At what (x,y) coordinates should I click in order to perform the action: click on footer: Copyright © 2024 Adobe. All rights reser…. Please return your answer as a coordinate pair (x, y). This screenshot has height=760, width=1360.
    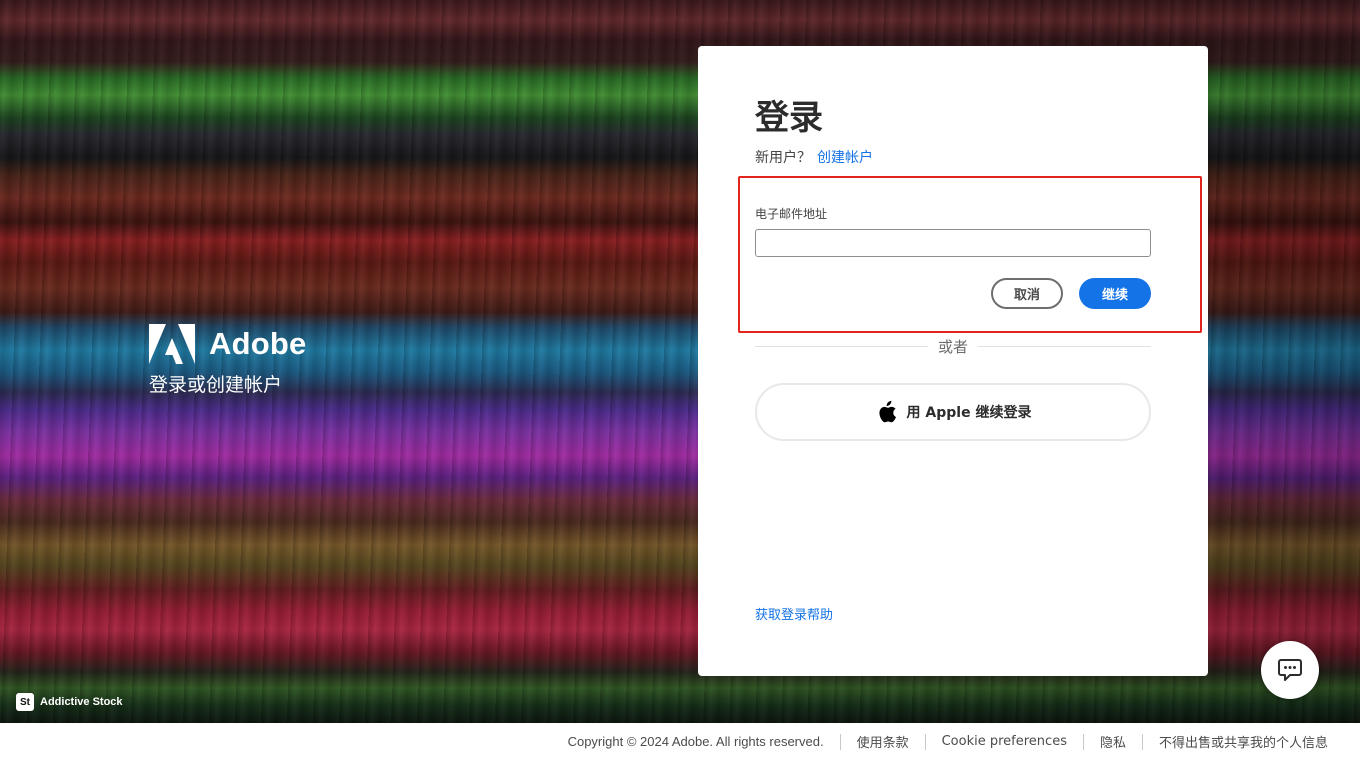
    Looking at the image, I should click on (680, 741).